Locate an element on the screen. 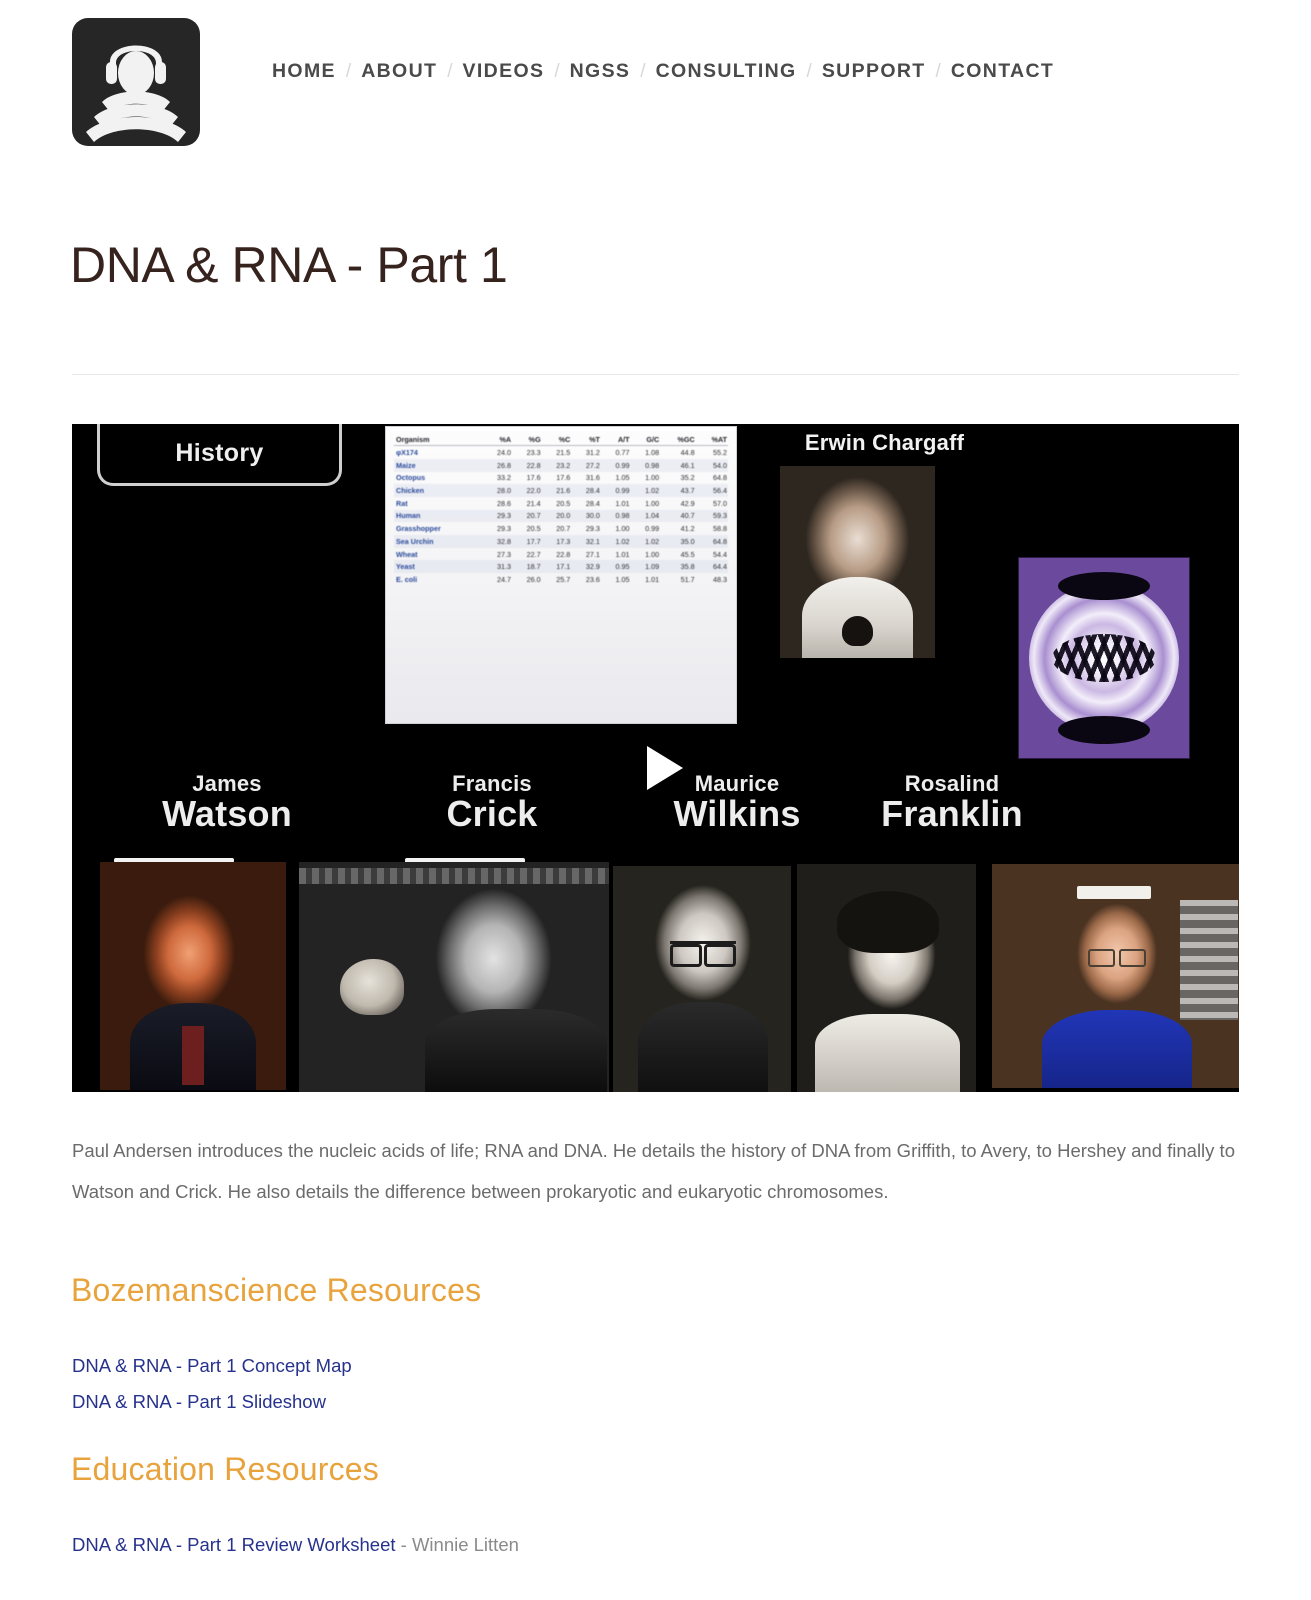 The height and width of the screenshot is (1600, 1311). table-cell: 33.2 is located at coordinates (504, 478).